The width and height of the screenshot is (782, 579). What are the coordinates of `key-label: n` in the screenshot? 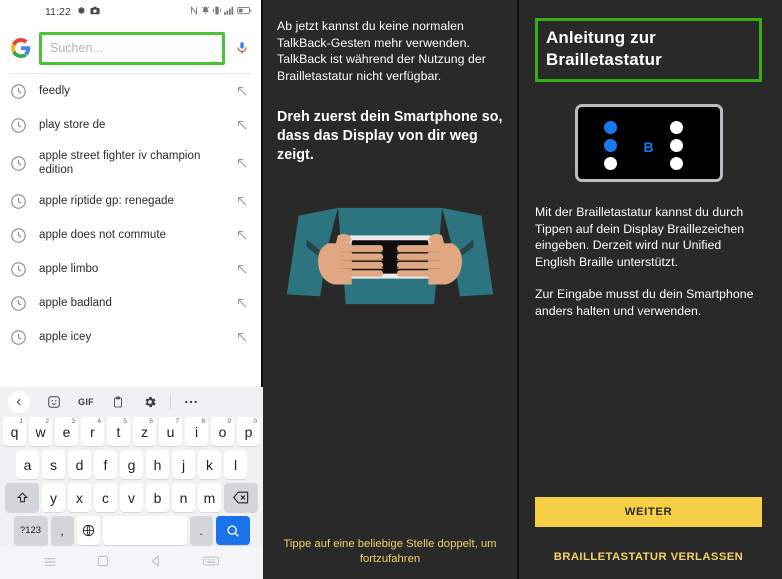 It's located at (183, 497).